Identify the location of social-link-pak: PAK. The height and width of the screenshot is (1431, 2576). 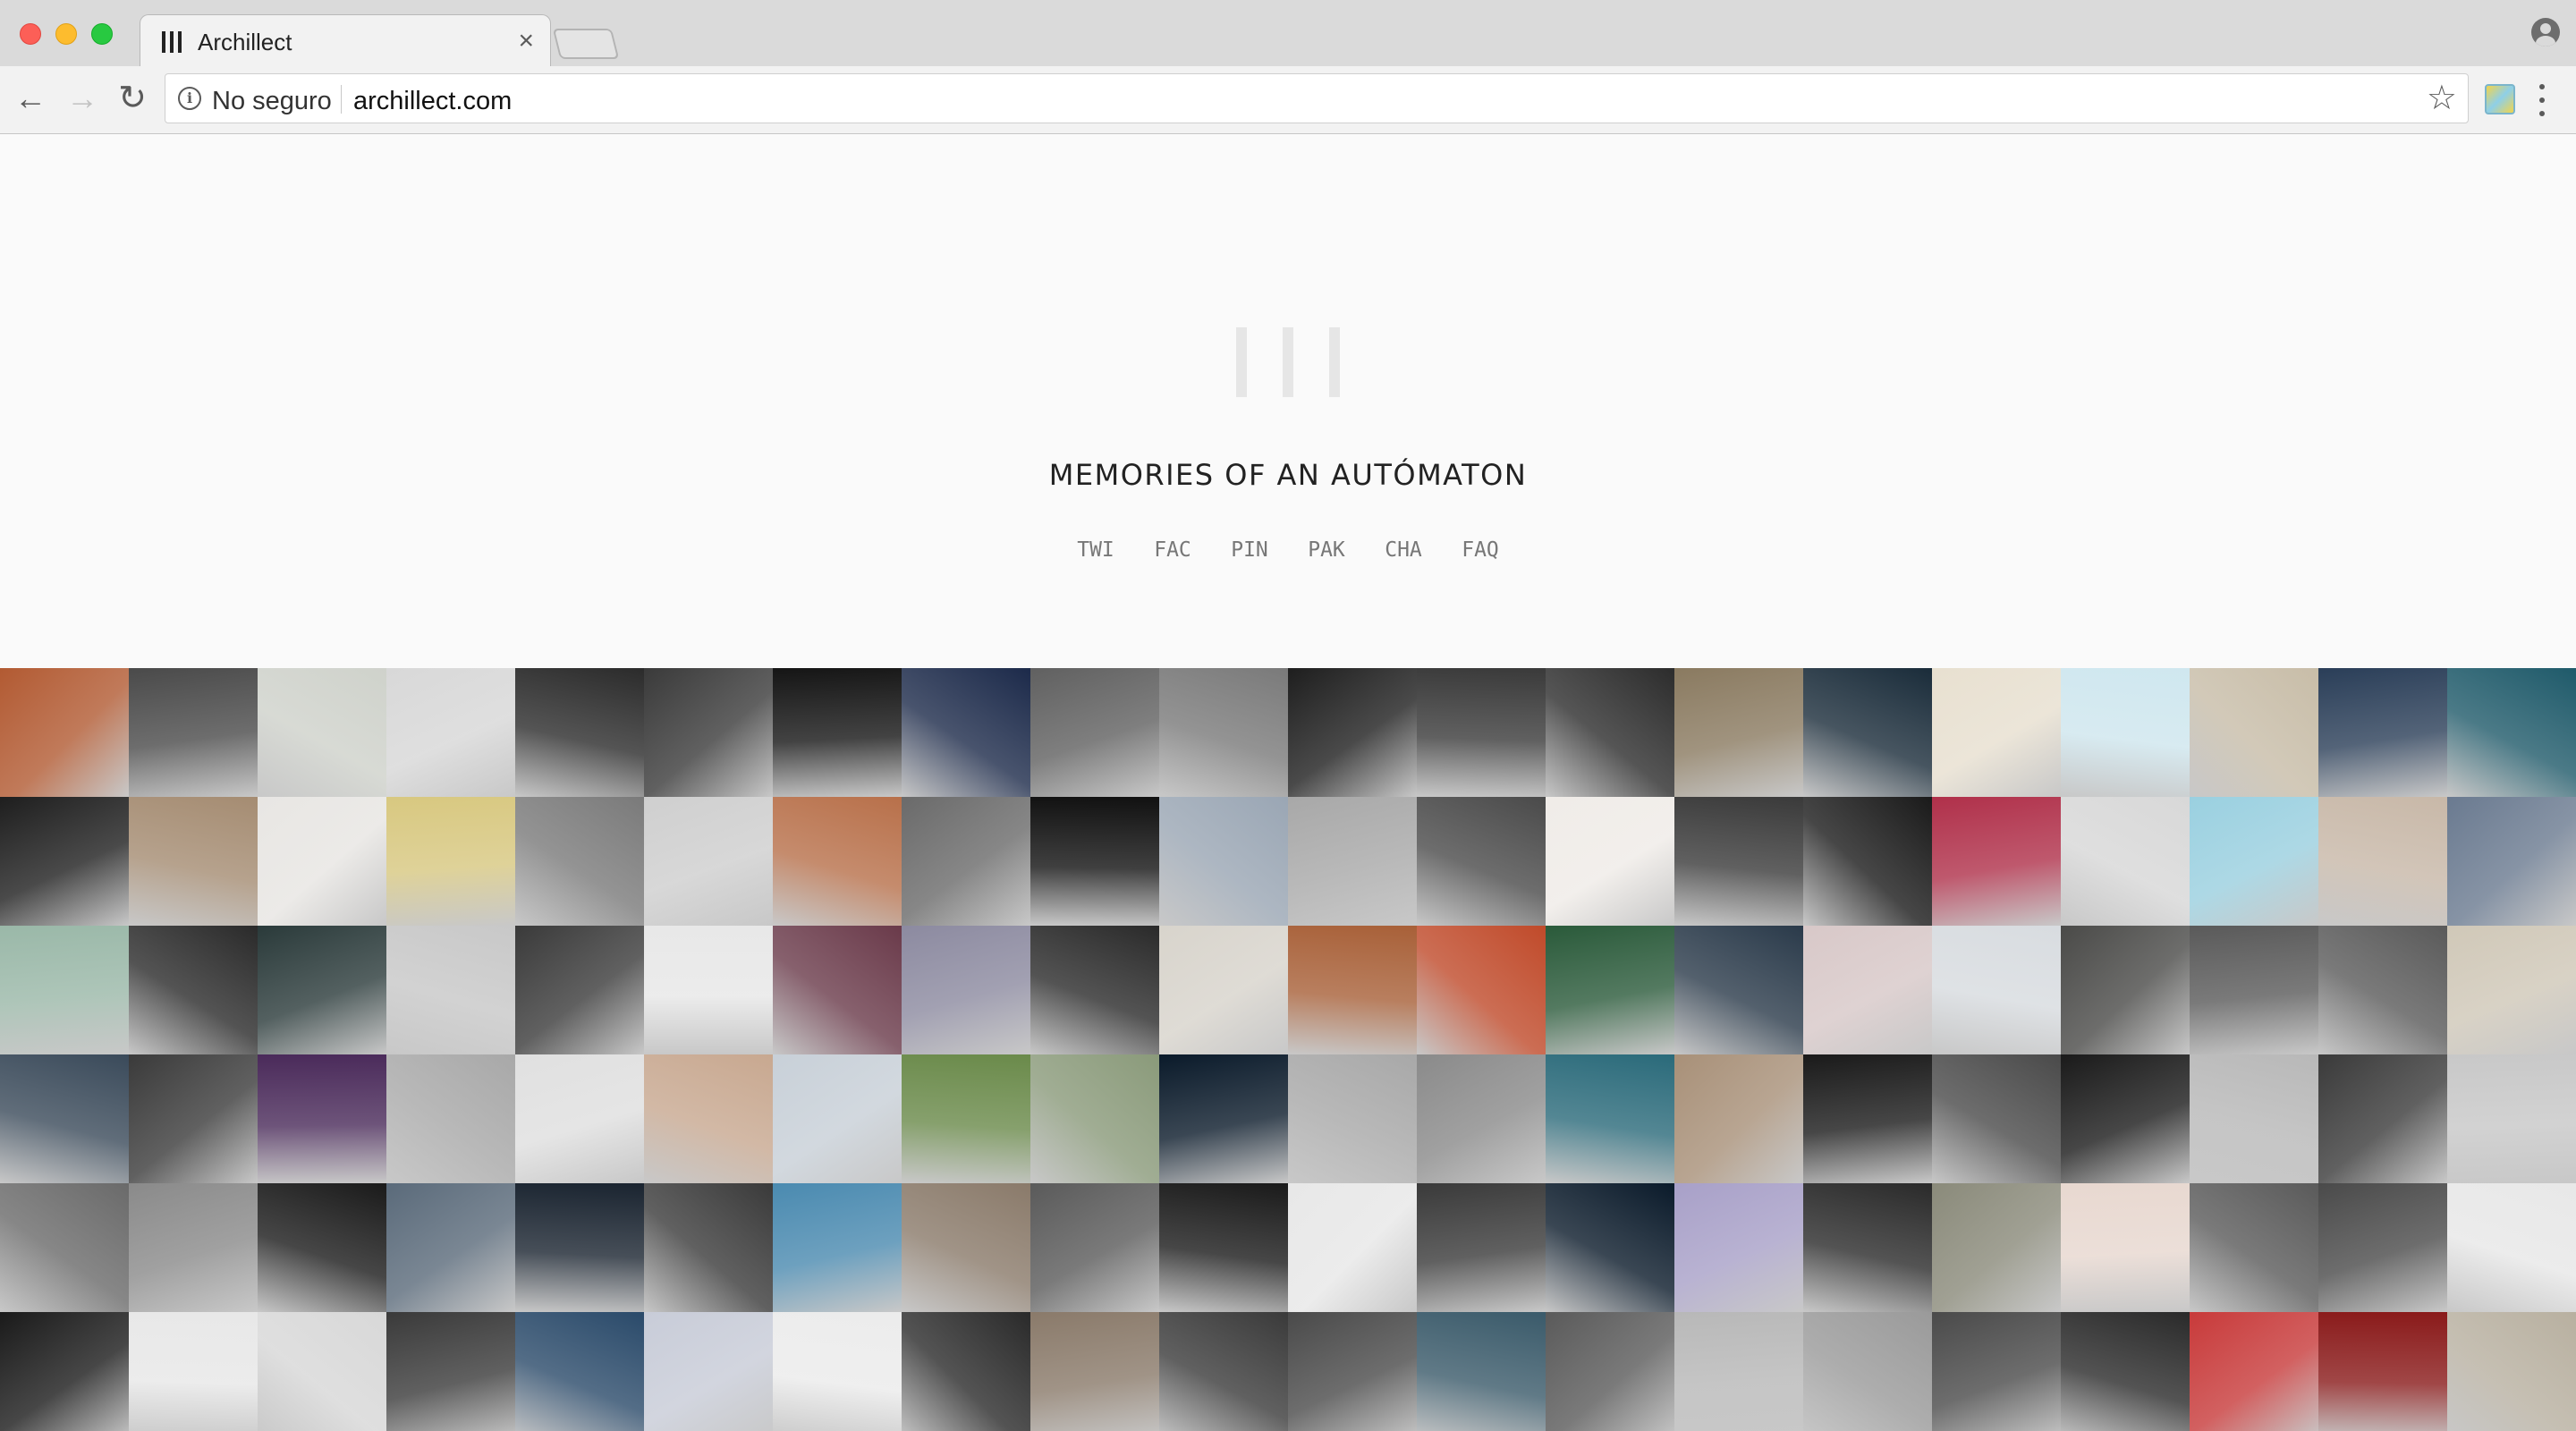
(1326, 550).